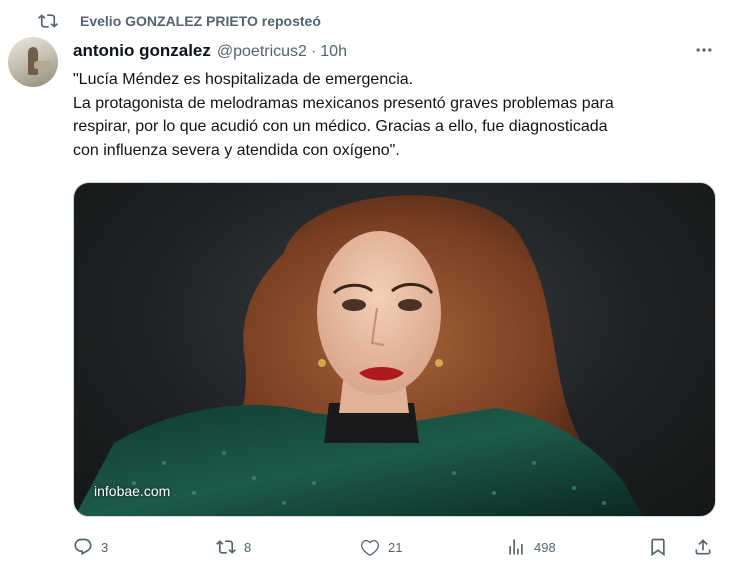  I want to click on views-count: 498, so click(545, 547).